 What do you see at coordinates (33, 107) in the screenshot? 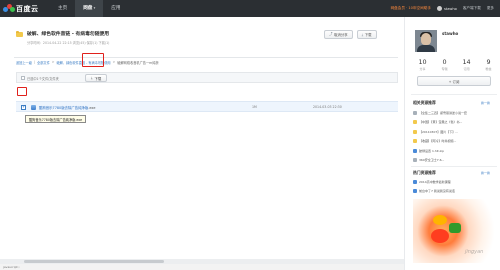
I see `exe-file-icon` at bounding box center [33, 107].